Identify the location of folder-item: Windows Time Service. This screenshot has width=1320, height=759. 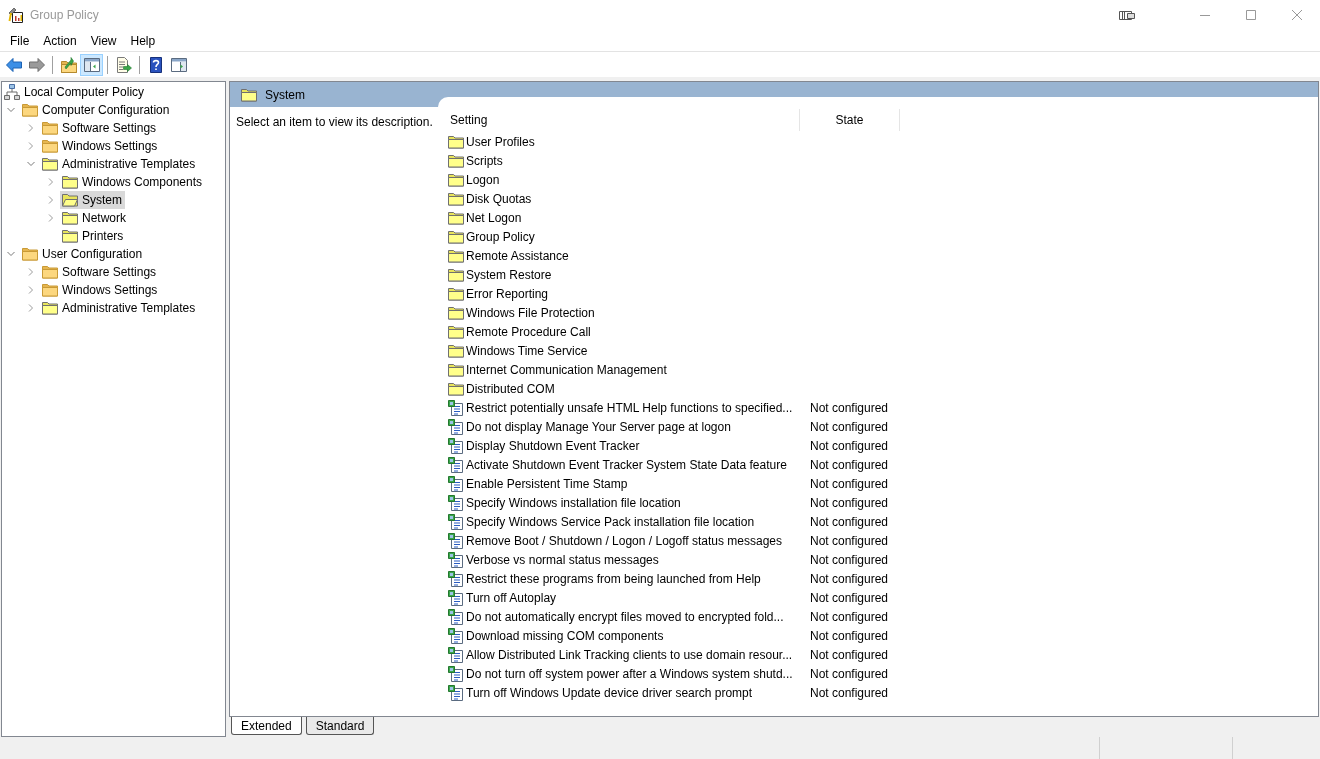
(518, 350).